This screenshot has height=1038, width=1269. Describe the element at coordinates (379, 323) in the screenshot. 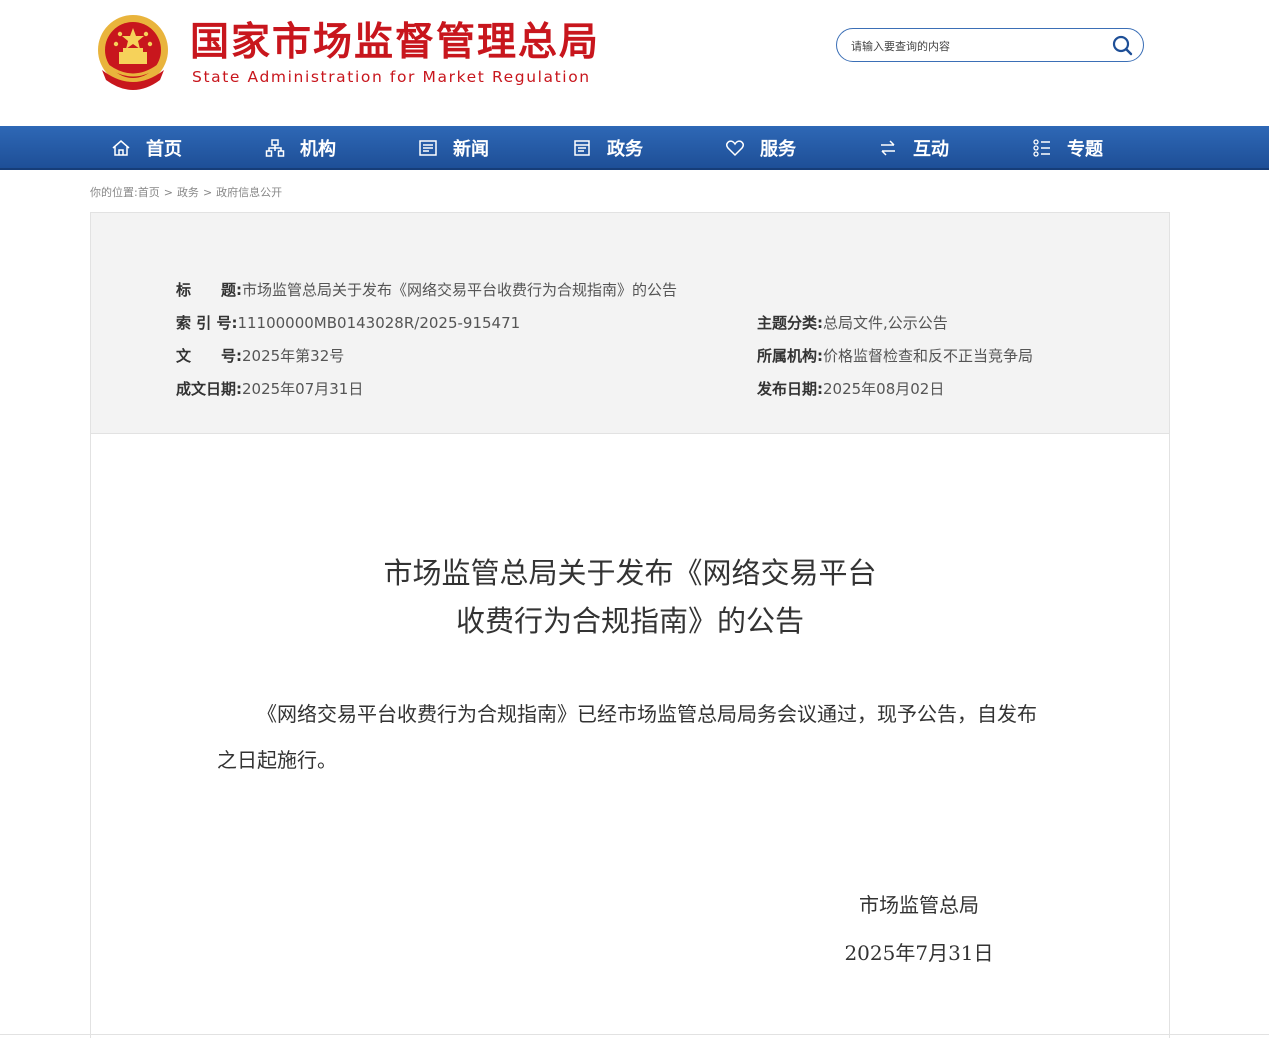

I see `meta-index-value: 11100000MB0143028R/2025-915471` at that location.